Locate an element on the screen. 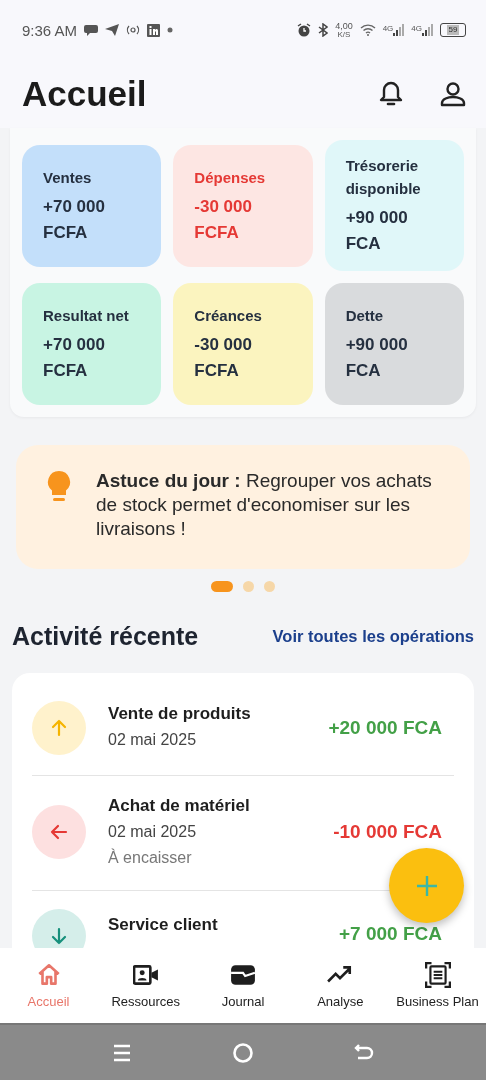  menu-icon is located at coordinates (122, 1052).